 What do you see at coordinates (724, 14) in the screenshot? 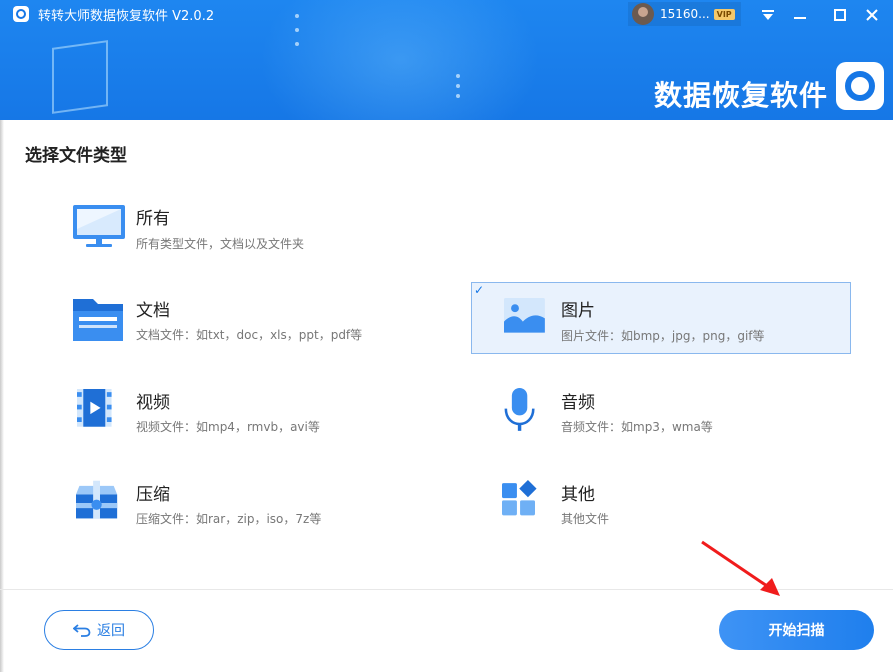
I see `vip-badge: VIP` at bounding box center [724, 14].